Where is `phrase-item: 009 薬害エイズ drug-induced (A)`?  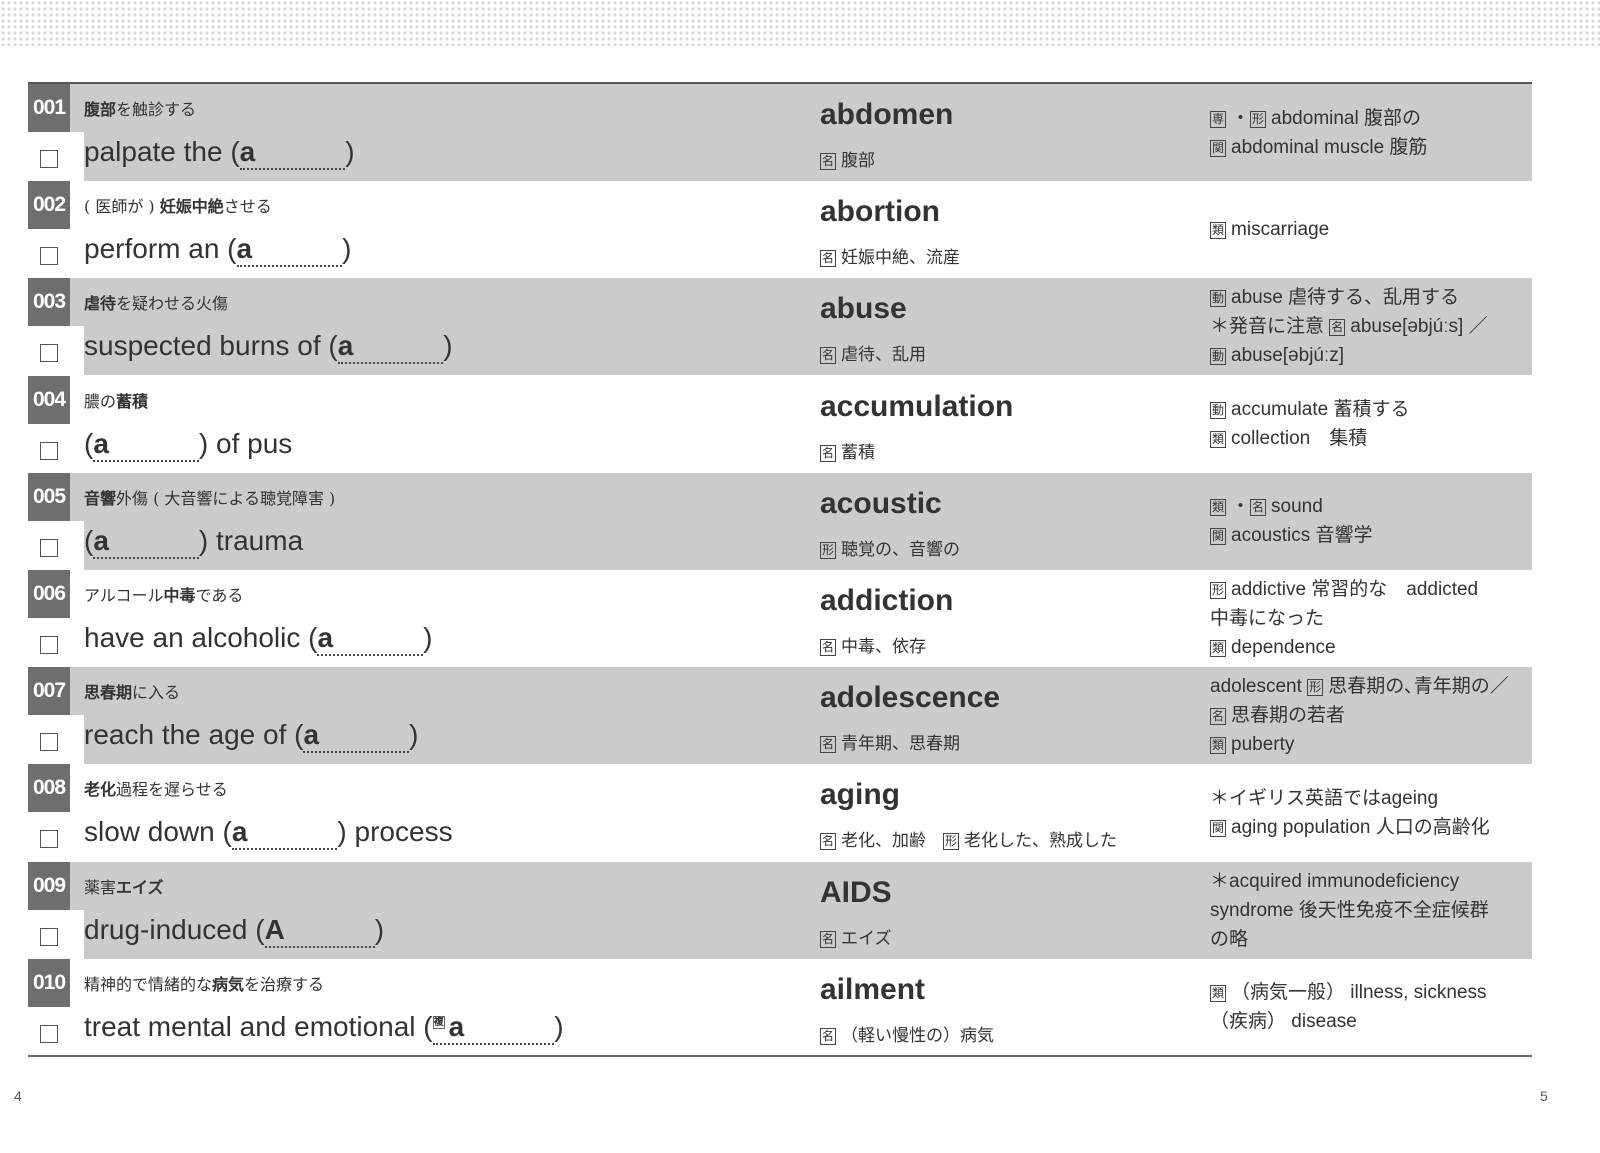 phrase-item: 009 薬害エイズ drug-induced (A) is located at coordinates (404, 910).